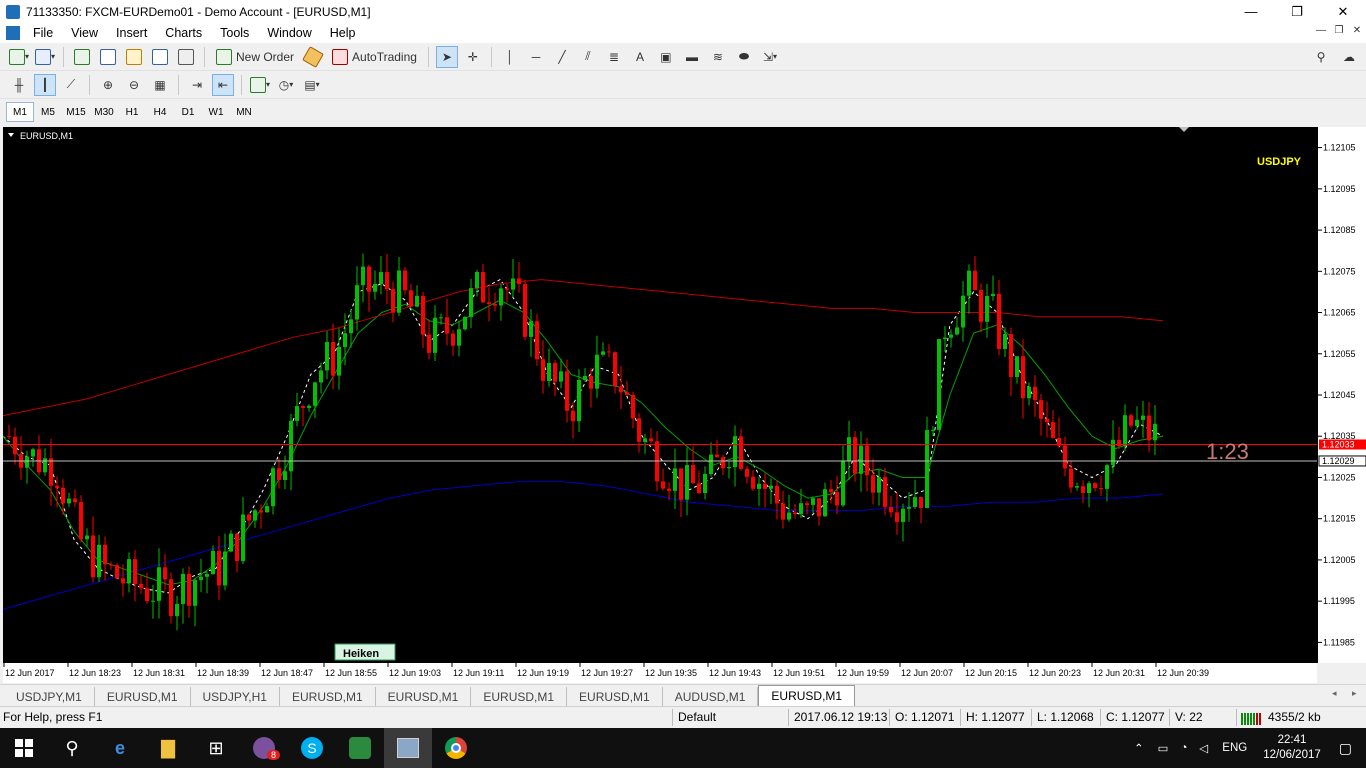 This screenshot has height=768, width=1366. I want to click on fibonacci-tool: ≣, so click(614, 57).